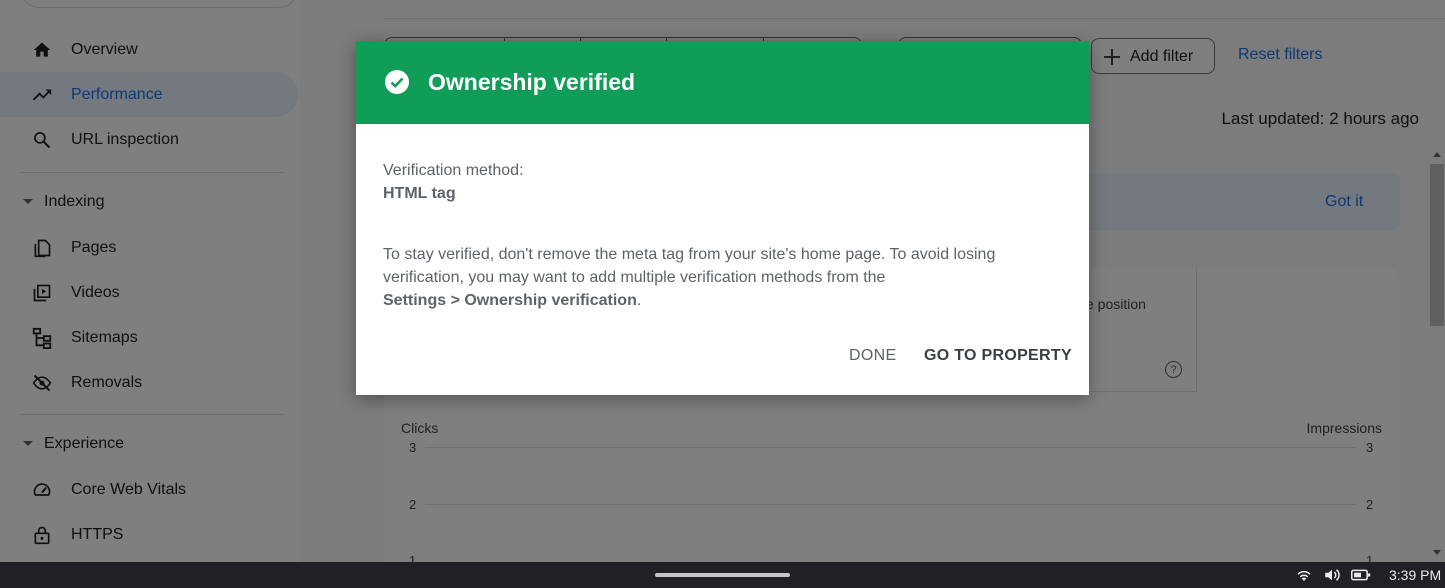 This screenshot has height=588, width=1445. I want to click on clock-time: 3:39 PM, so click(1415, 575).